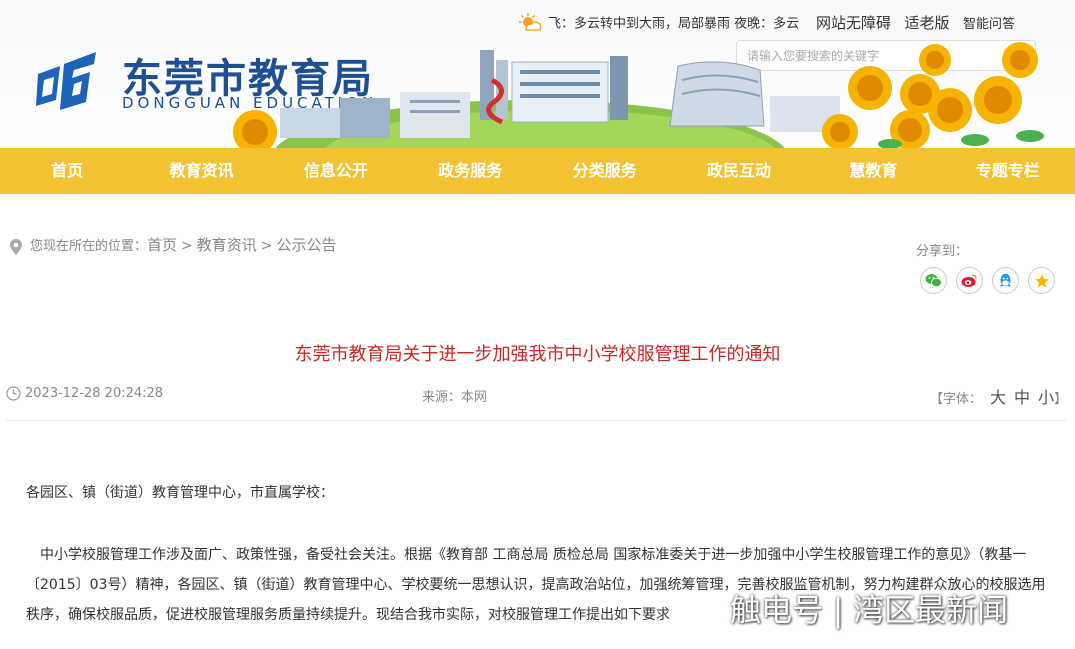  Describe the element at coordinates (969, 280) in the screenshot. I see `weibo-icon` at that location.